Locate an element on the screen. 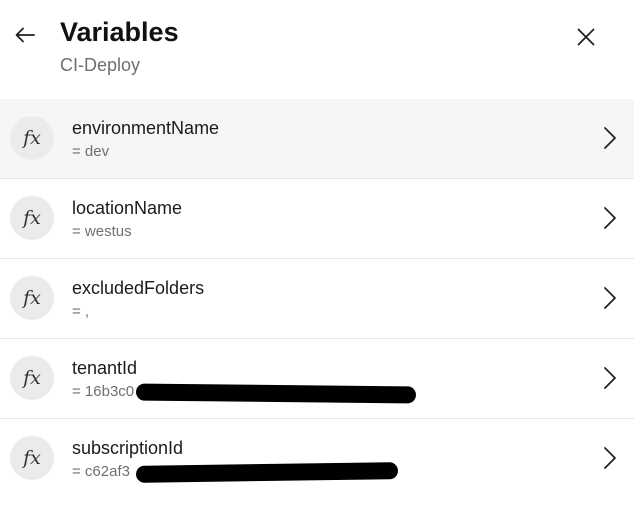  variable-name: subscriptionId is located at coordinates (128, 448).